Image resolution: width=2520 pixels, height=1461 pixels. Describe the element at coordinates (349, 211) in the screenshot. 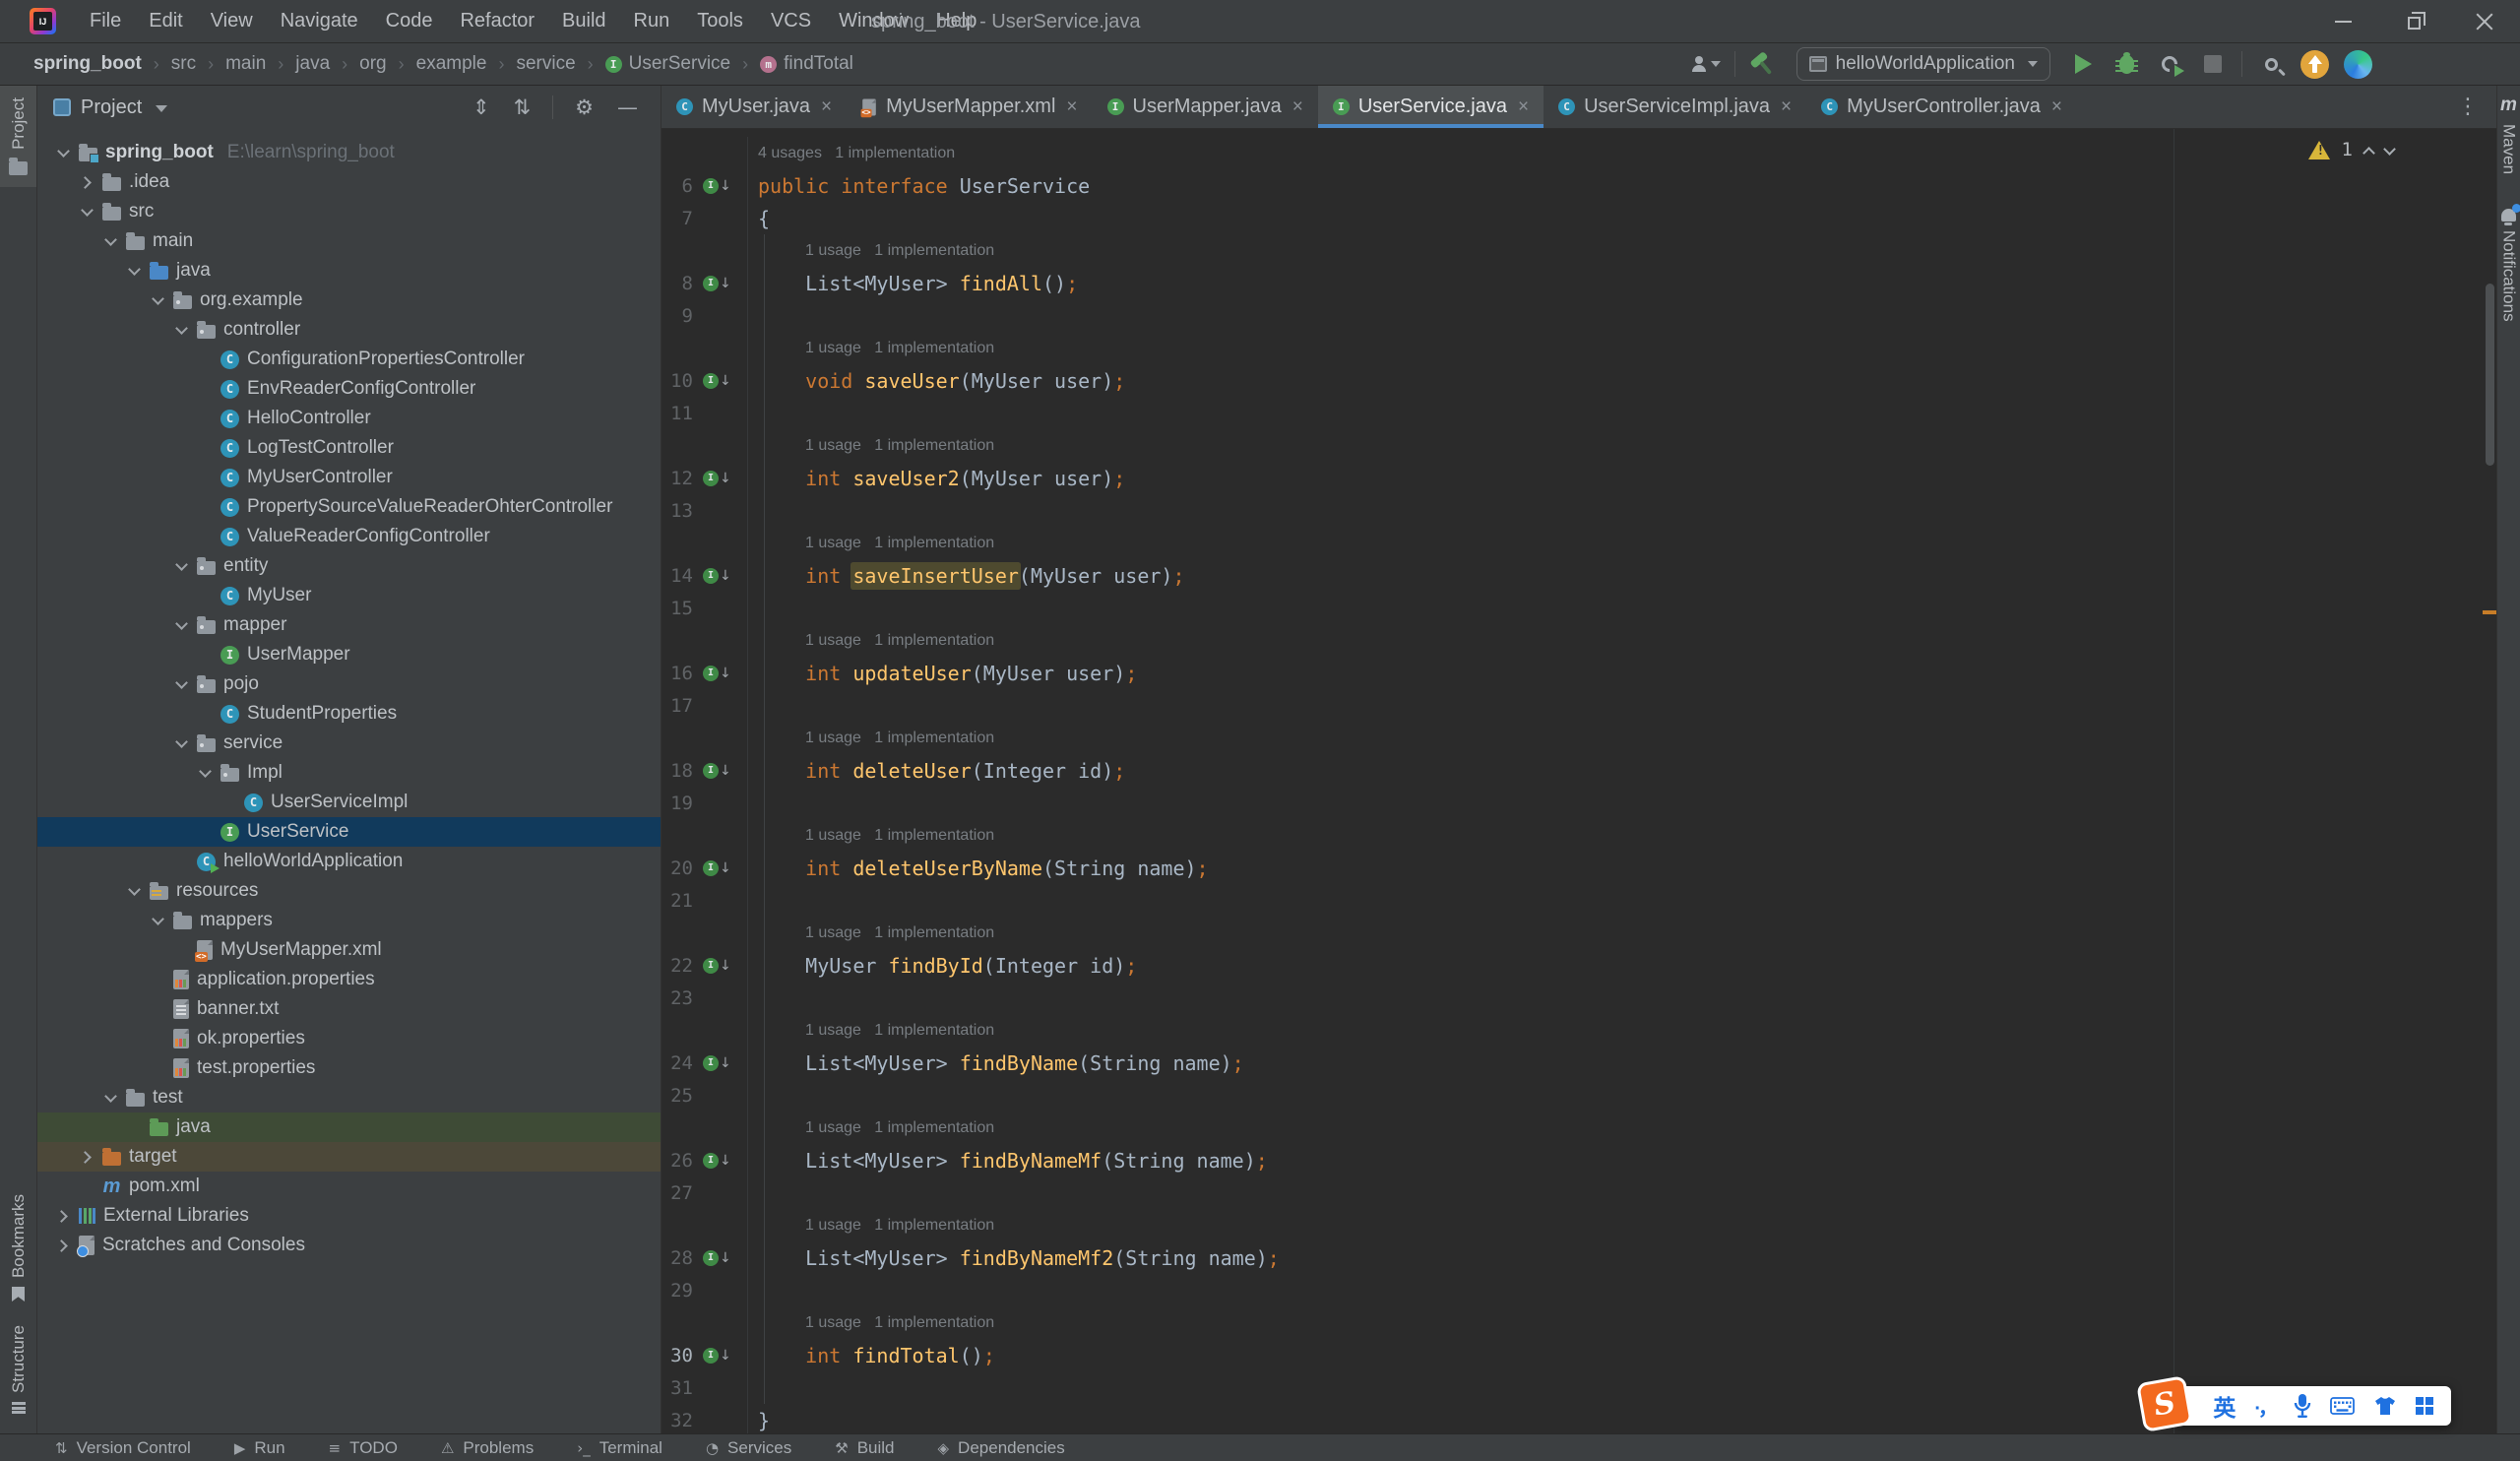

I see `tree-row: src` at that location.